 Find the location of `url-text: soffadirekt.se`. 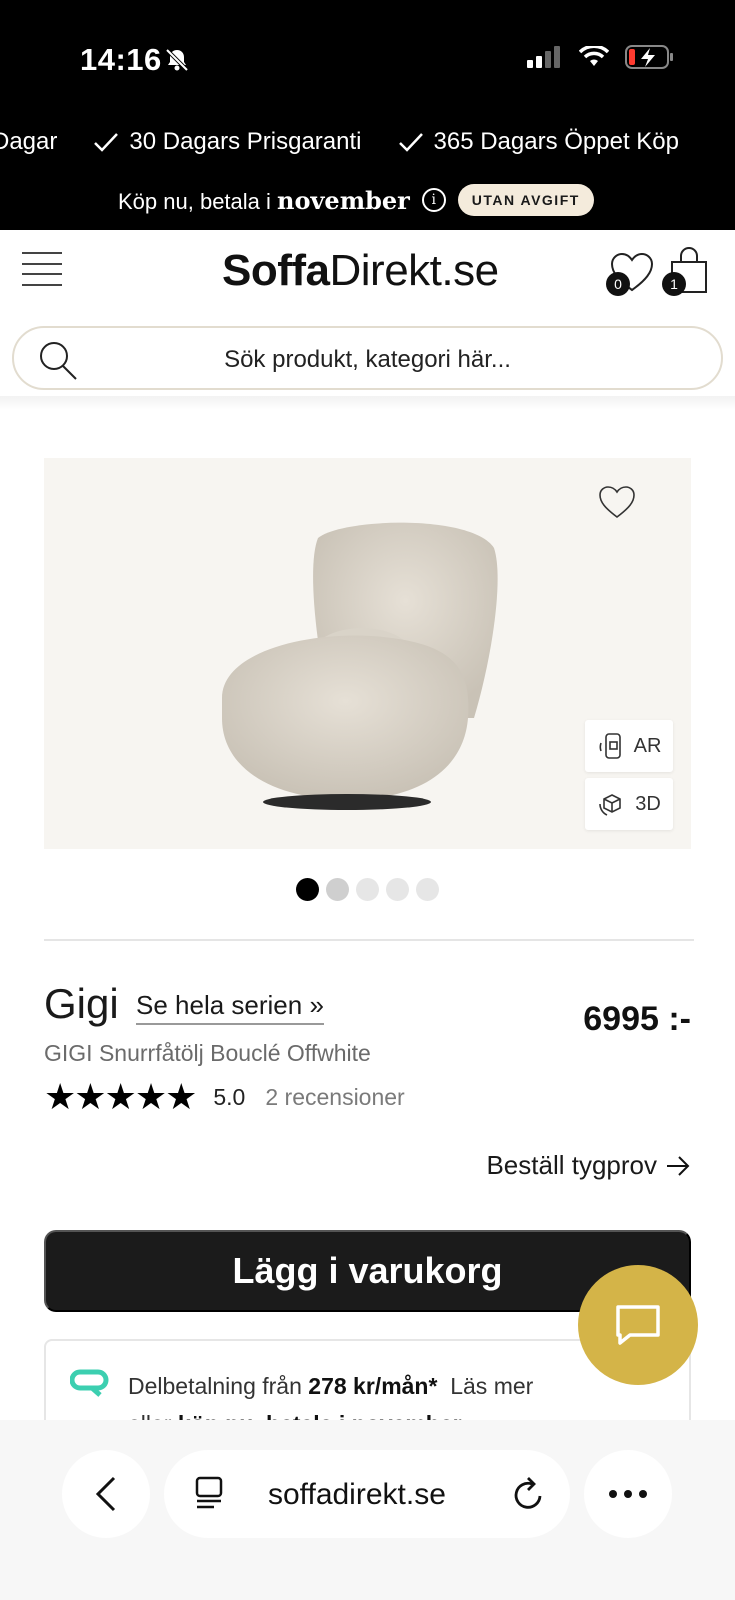

url-text: soffadirekt.se is located at coordinates (357, 1494).